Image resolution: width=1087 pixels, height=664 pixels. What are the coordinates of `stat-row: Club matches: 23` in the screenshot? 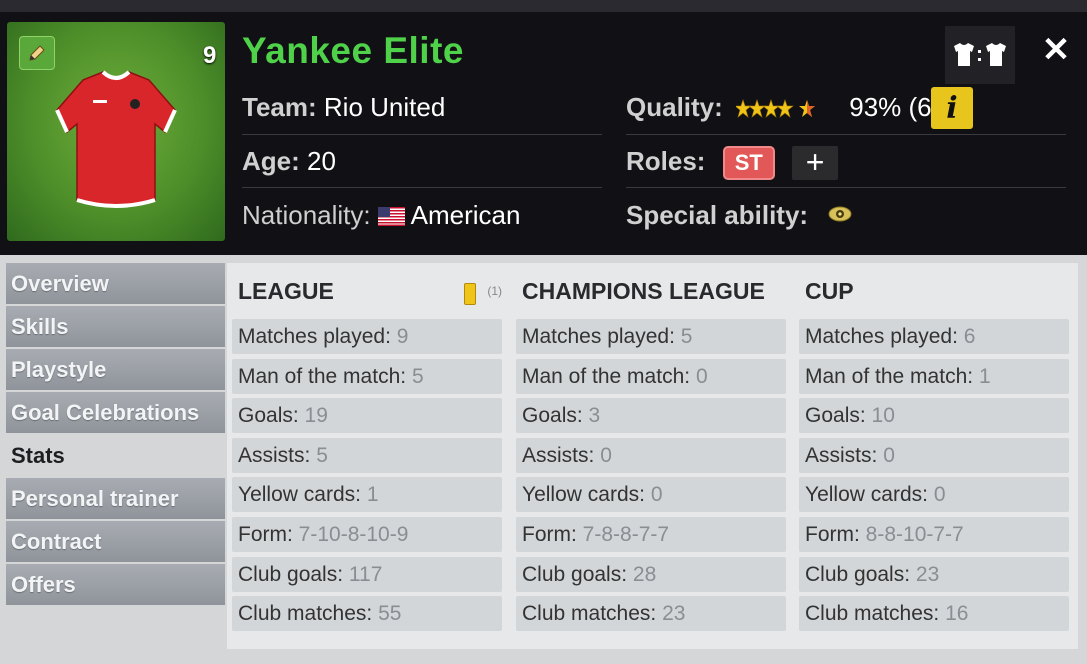 It's located at (651, 614).